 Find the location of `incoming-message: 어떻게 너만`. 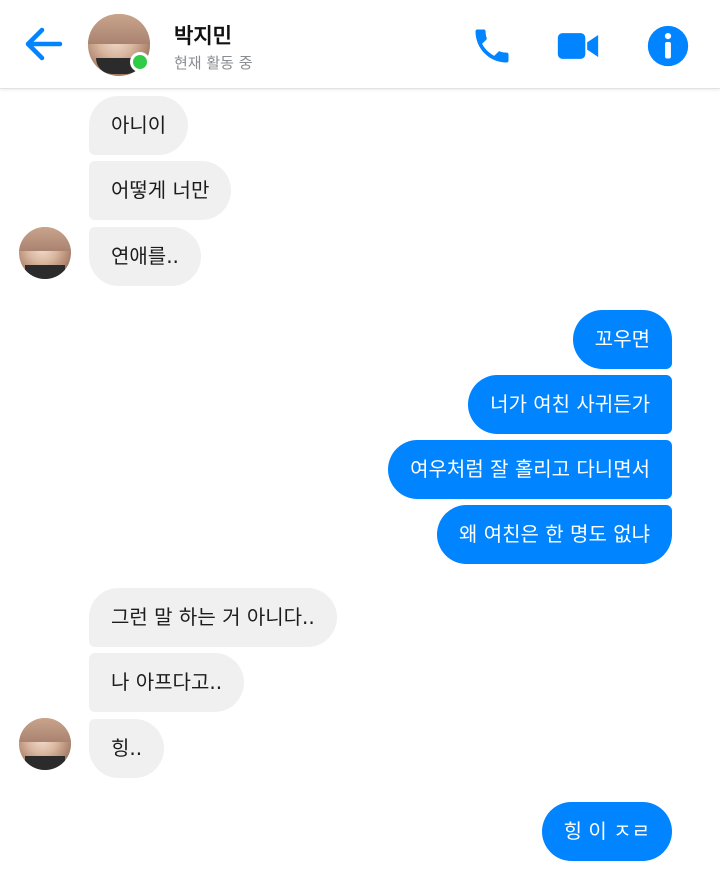

incoming-message: 어떻게 너만 is located at coordinates (160, 190).